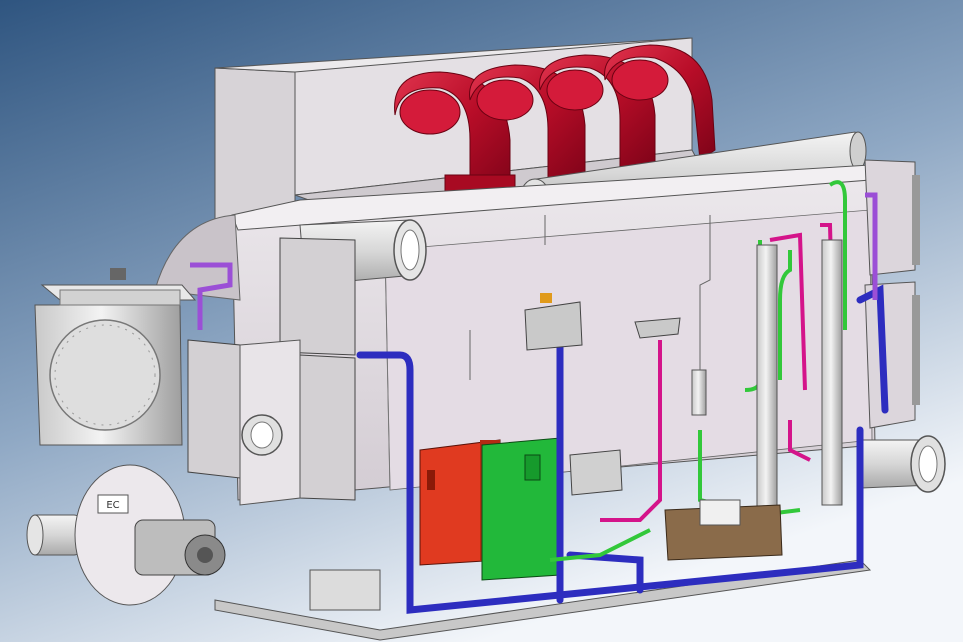 This screenshot has width=963, height=642. Describe the element at coordinates (115, 357) in the screenshot. I see `burner-housing` at that location.